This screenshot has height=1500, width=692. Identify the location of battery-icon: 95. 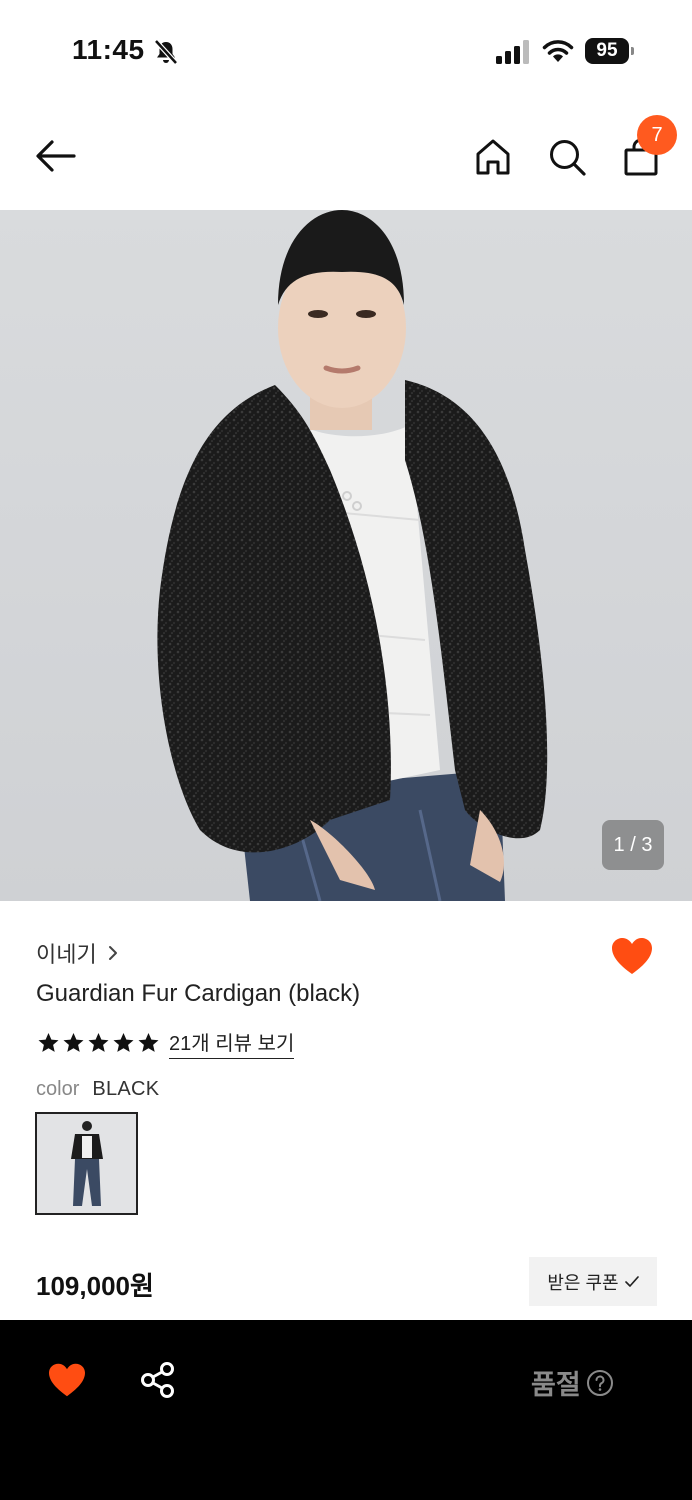
(610, 51).